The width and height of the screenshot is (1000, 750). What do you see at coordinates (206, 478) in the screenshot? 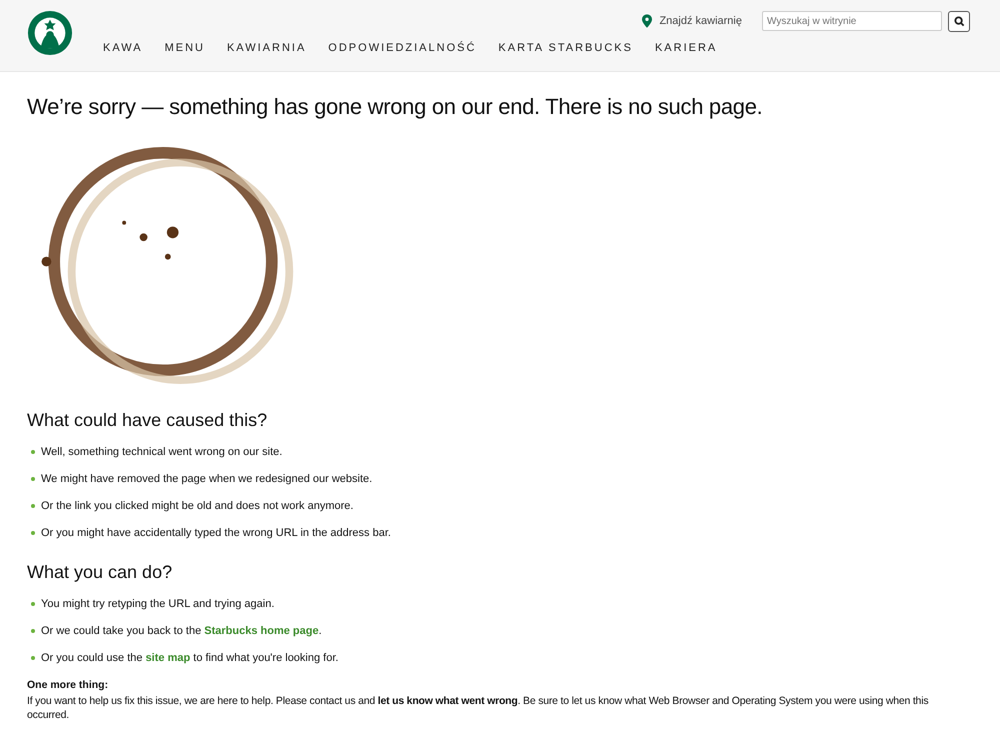
I see `list-item-text: We might have removed the page when we redesigned our website.` at bounding box center [206, 478].